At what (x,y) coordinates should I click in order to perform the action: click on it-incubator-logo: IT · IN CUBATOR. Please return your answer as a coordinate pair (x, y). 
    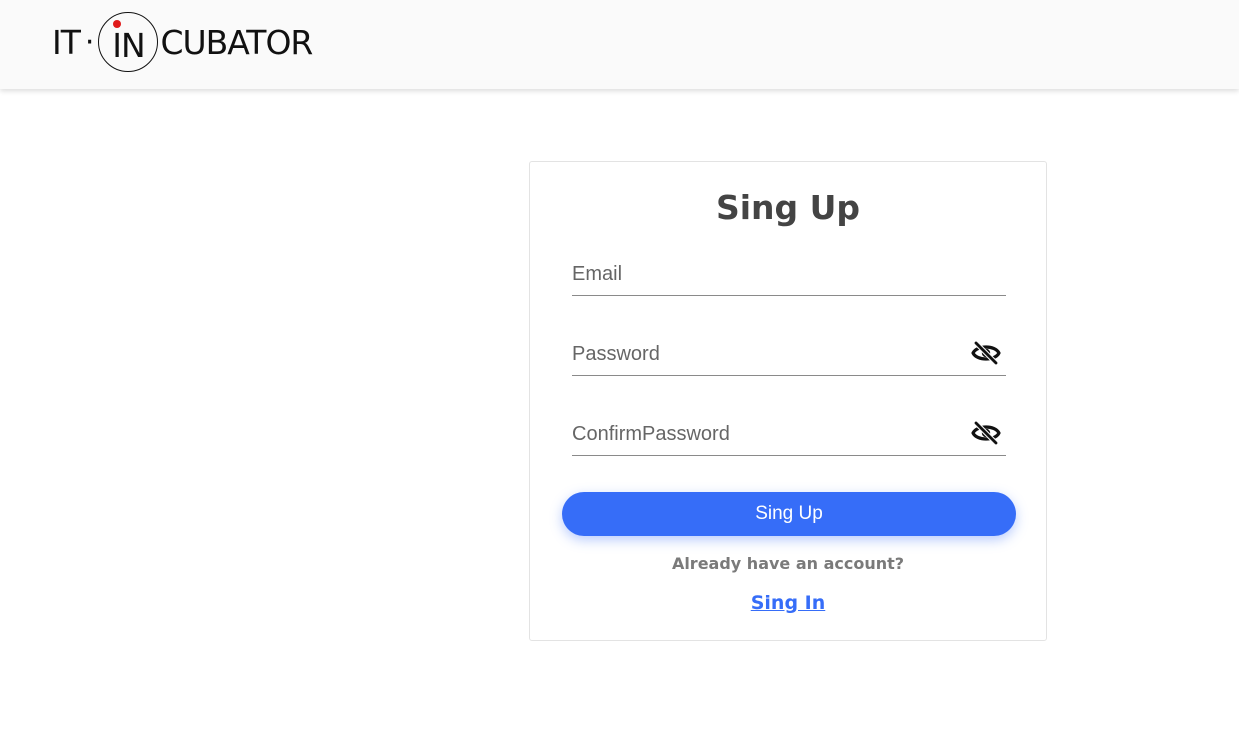
    Looking at the image, I should click on (182, 42).